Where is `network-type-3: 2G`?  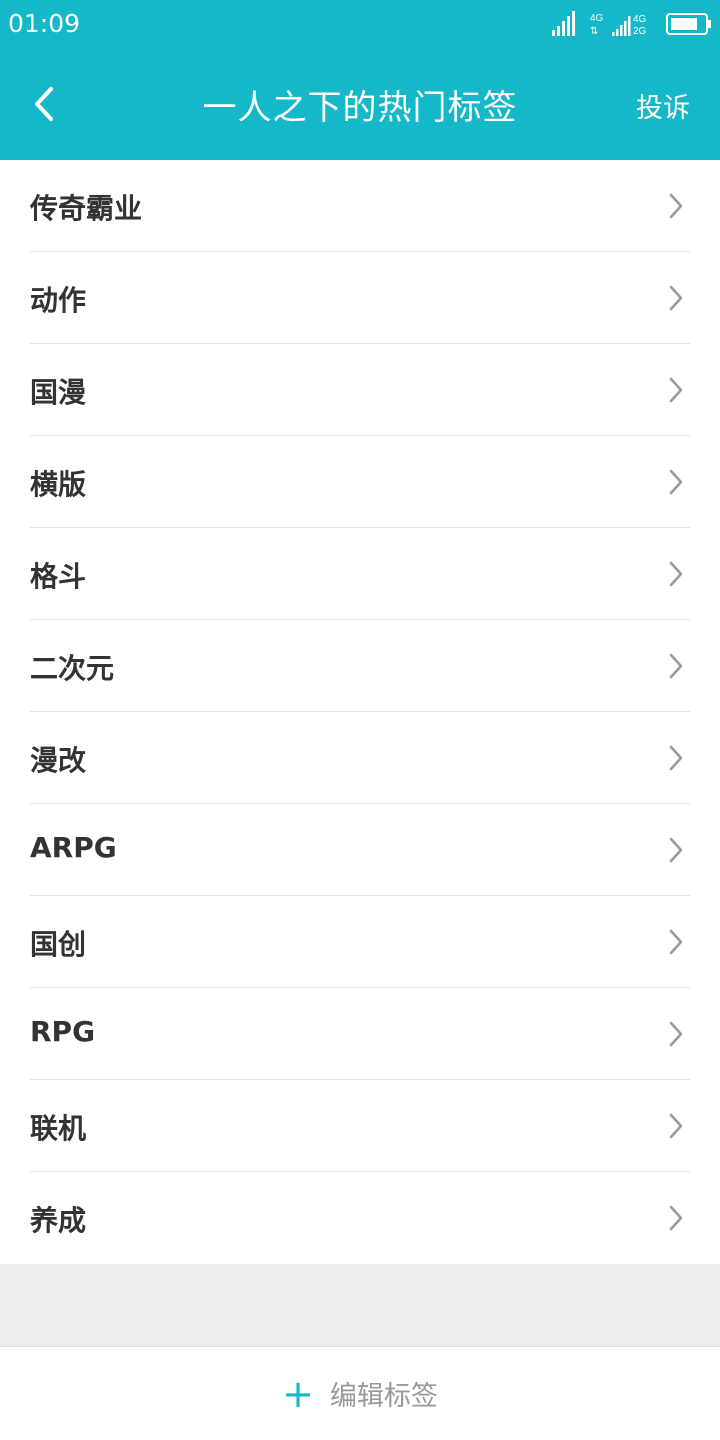 network-type-3: 2G is located at coordinates (640, 31).